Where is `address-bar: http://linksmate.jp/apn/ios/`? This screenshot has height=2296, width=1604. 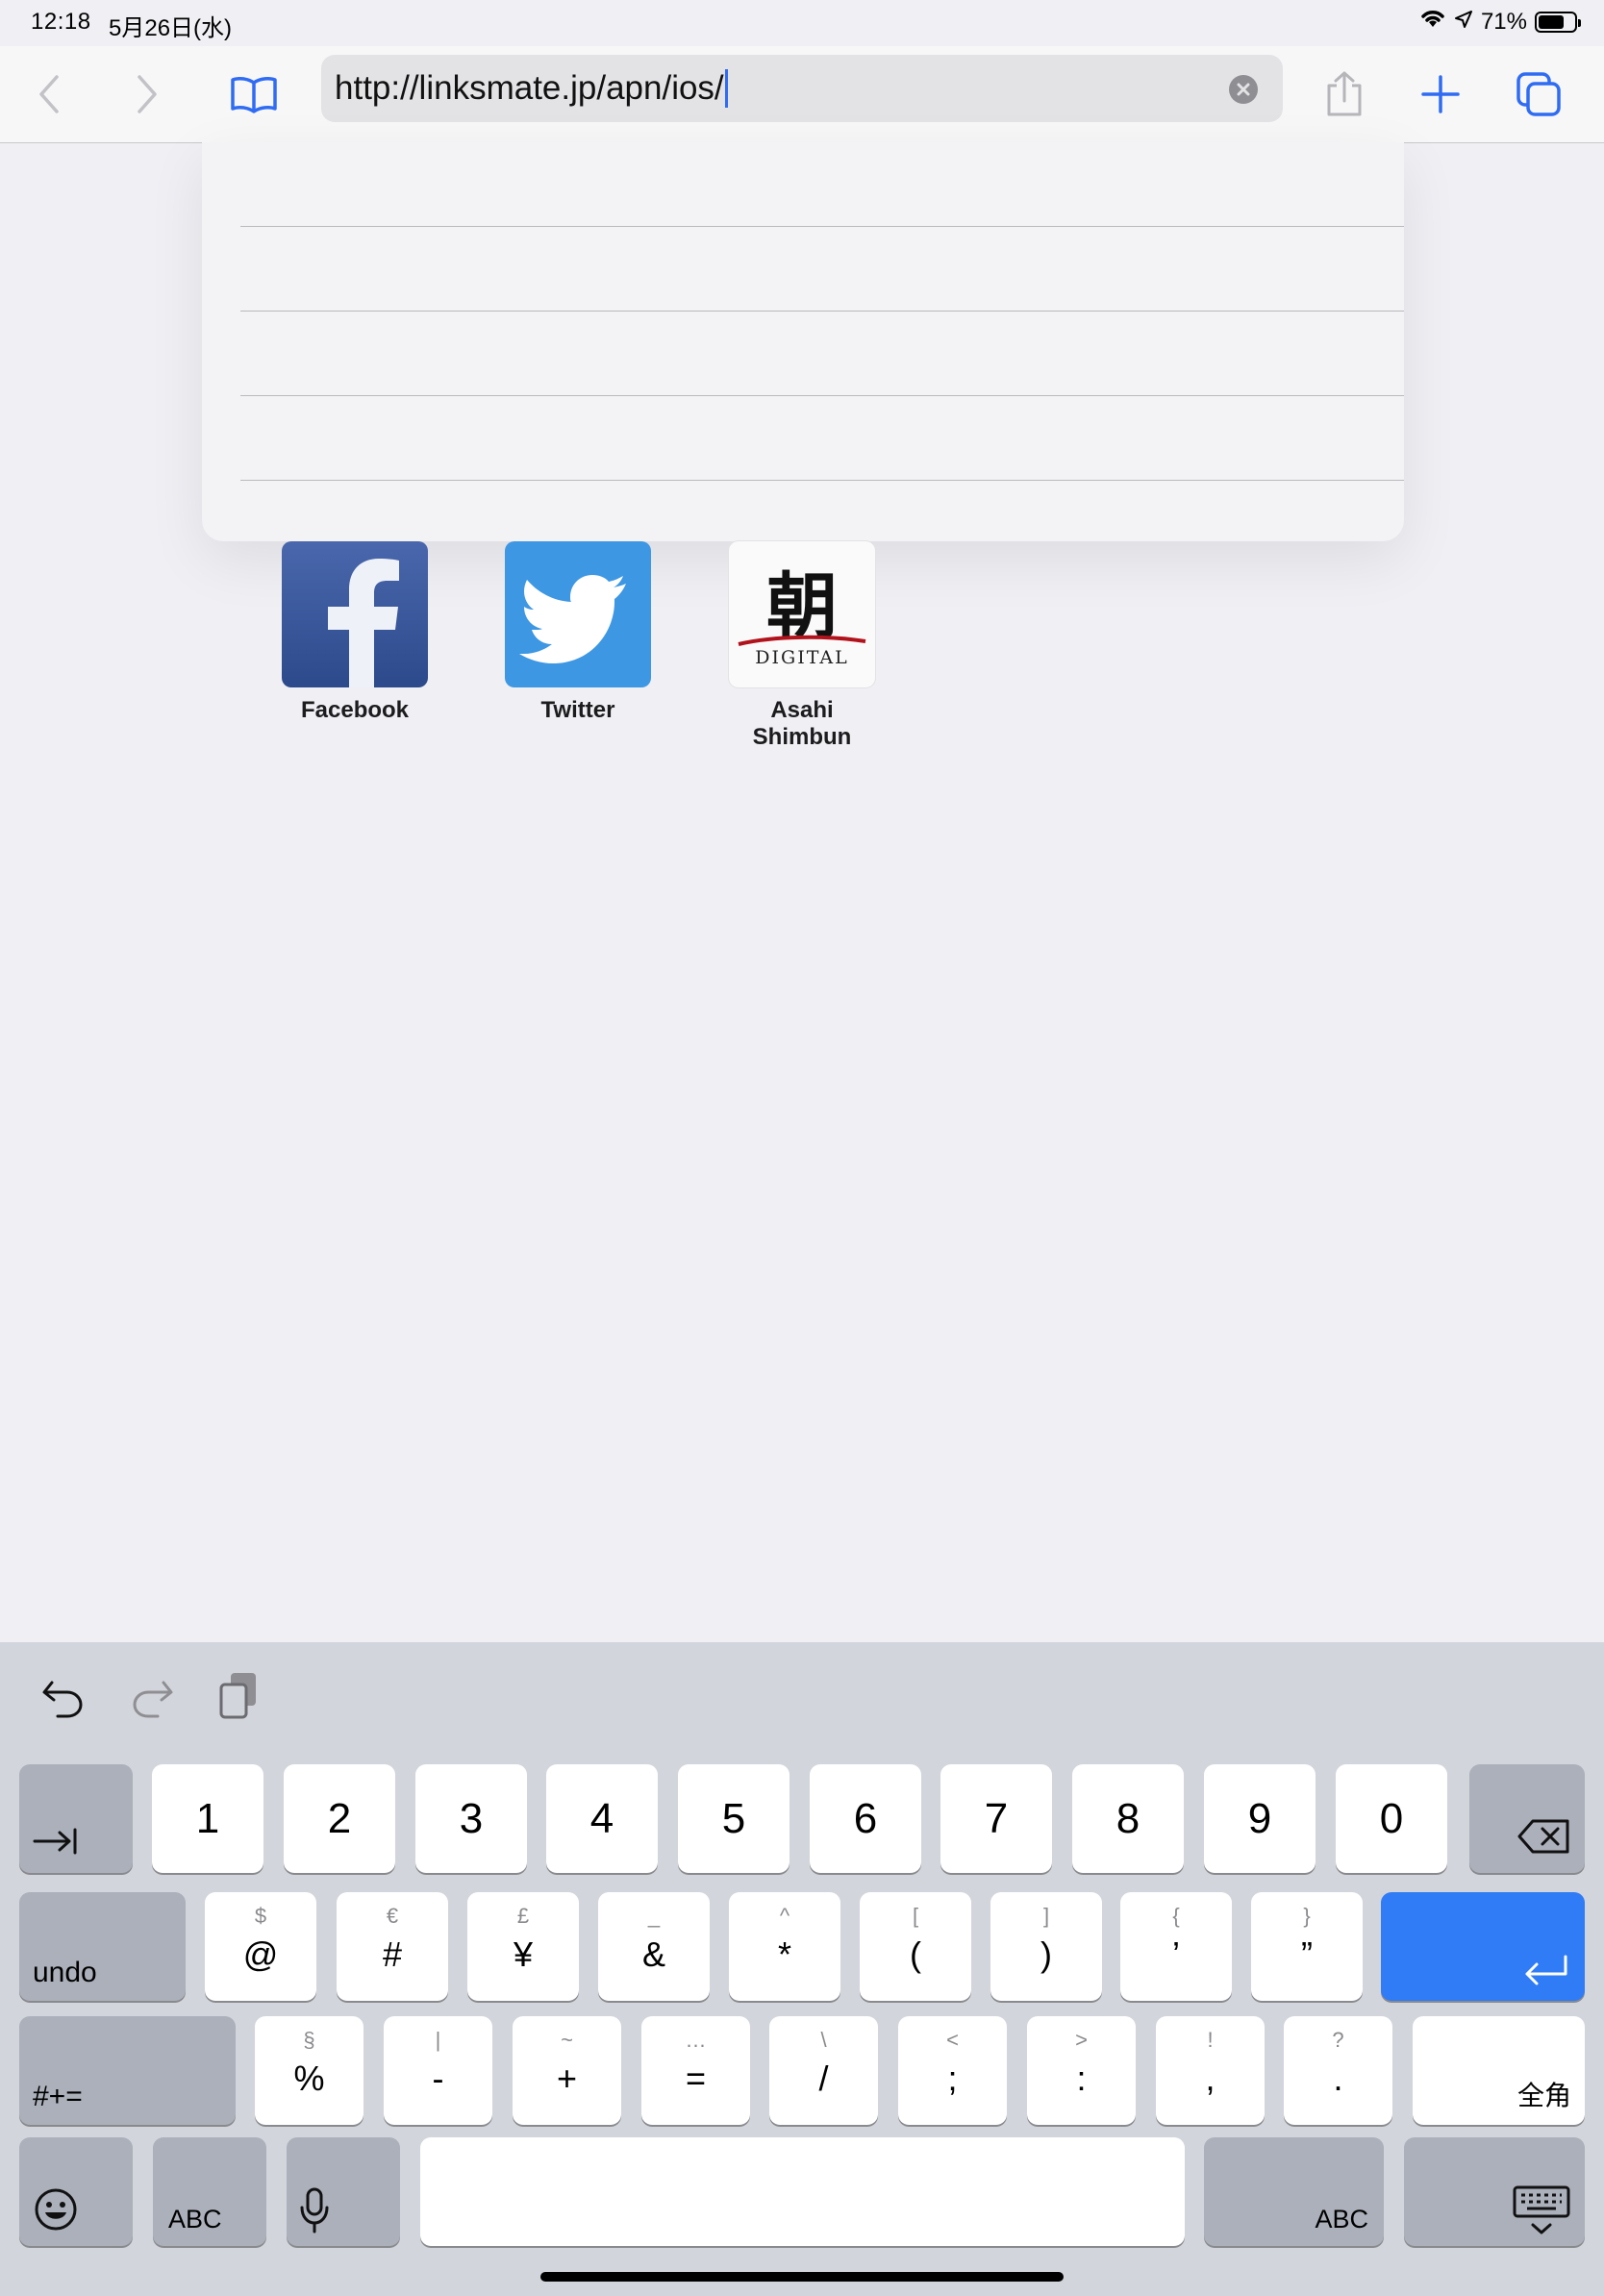 address-bar: http://linksmate.jp/apn/ios/ is located at coordinates (802, 88).